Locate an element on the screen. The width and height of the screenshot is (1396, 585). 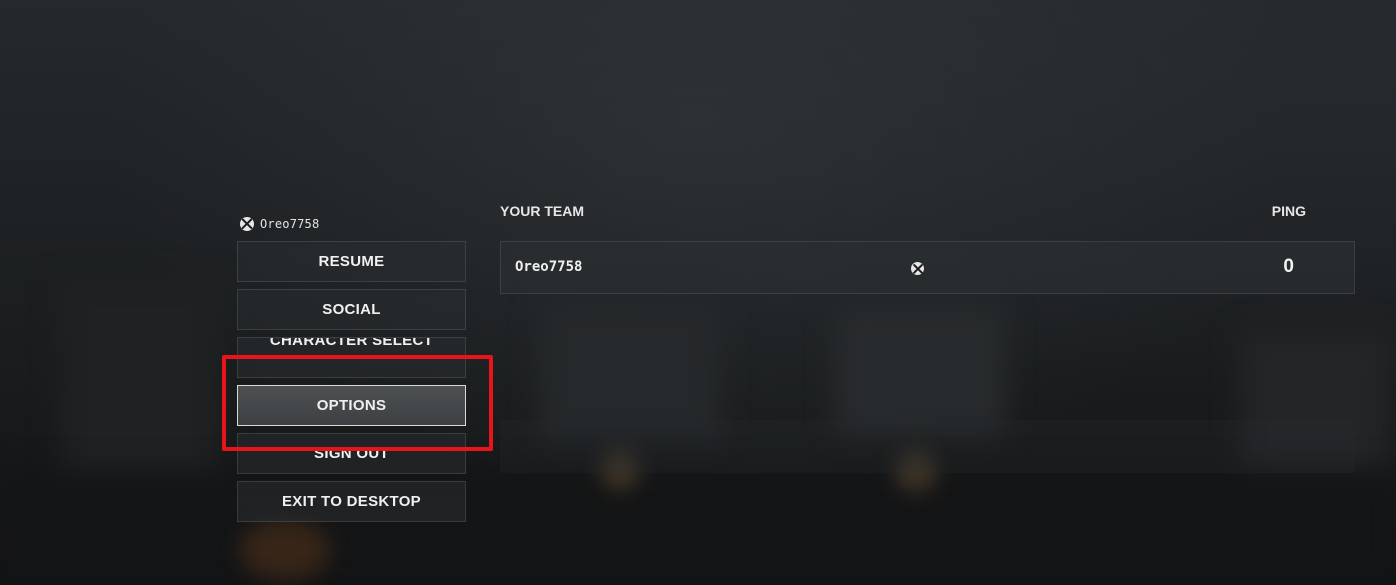
ping-column-header: PING is located at coordinates (1288, 211).